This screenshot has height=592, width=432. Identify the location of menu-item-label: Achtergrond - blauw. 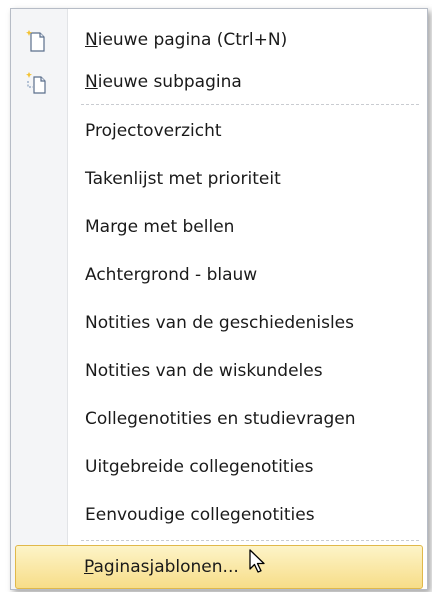
(171, 275).